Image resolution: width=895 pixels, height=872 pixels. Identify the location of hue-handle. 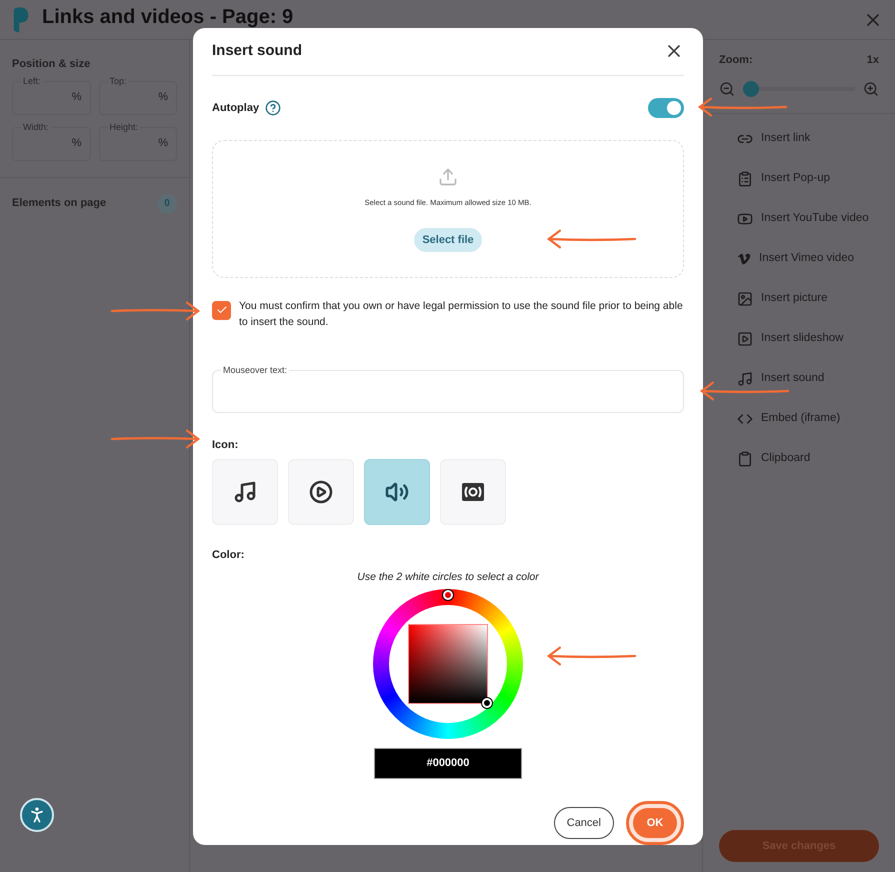
(448, 595).